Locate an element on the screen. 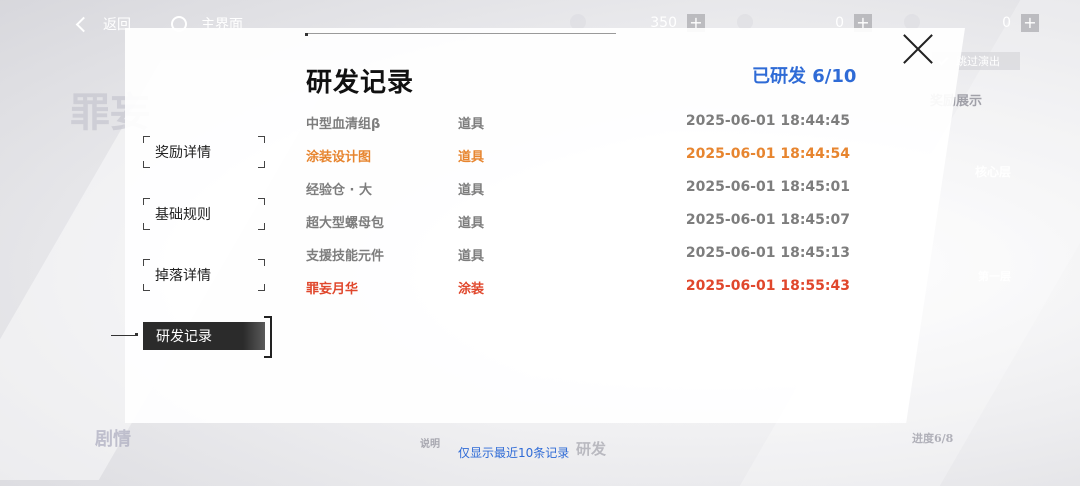 Image resolution: width=1080 pixels, height=486 pixels. reward-display-ghost: 奖励展示 is located at coordinates (956, 101).